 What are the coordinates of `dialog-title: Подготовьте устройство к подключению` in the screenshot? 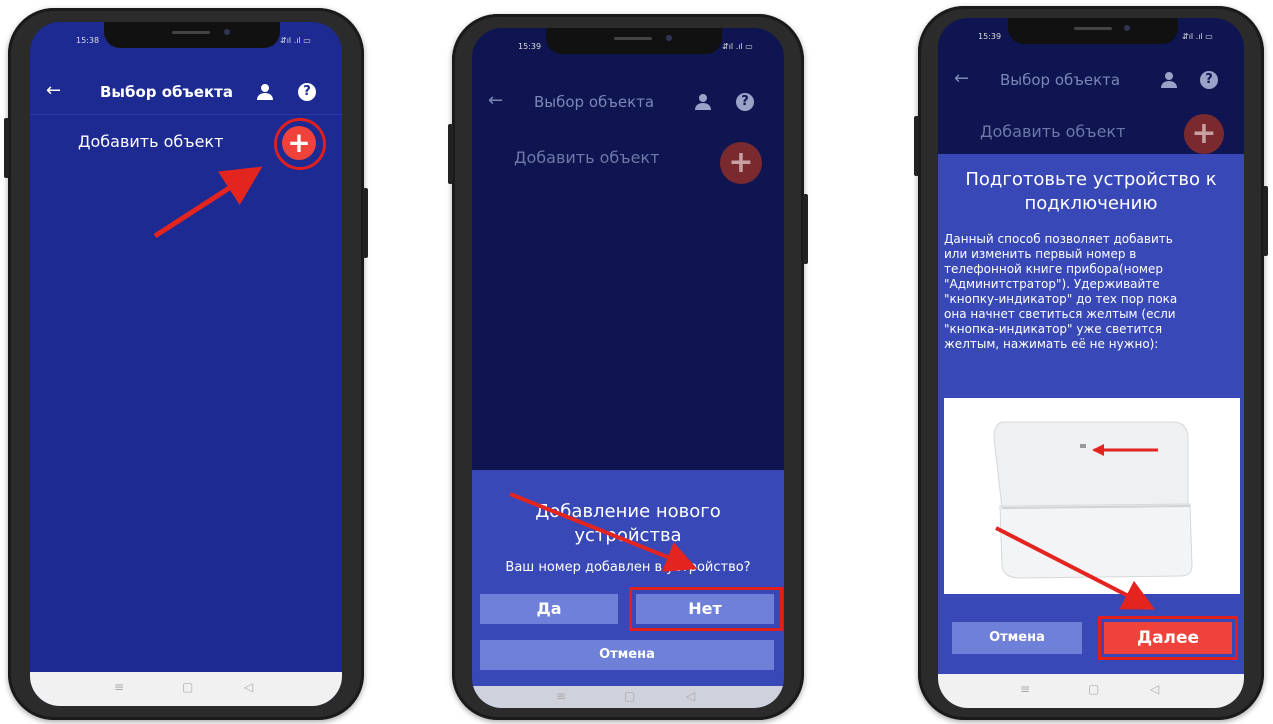 It's located at (1091, 191).